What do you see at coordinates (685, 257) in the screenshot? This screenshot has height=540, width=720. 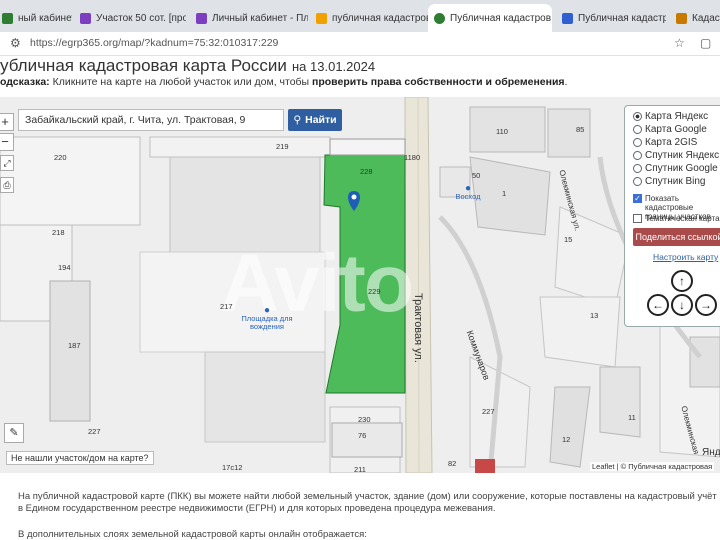 I see `setup-map-link: Настроить карту` at bounding box center [685, 257].